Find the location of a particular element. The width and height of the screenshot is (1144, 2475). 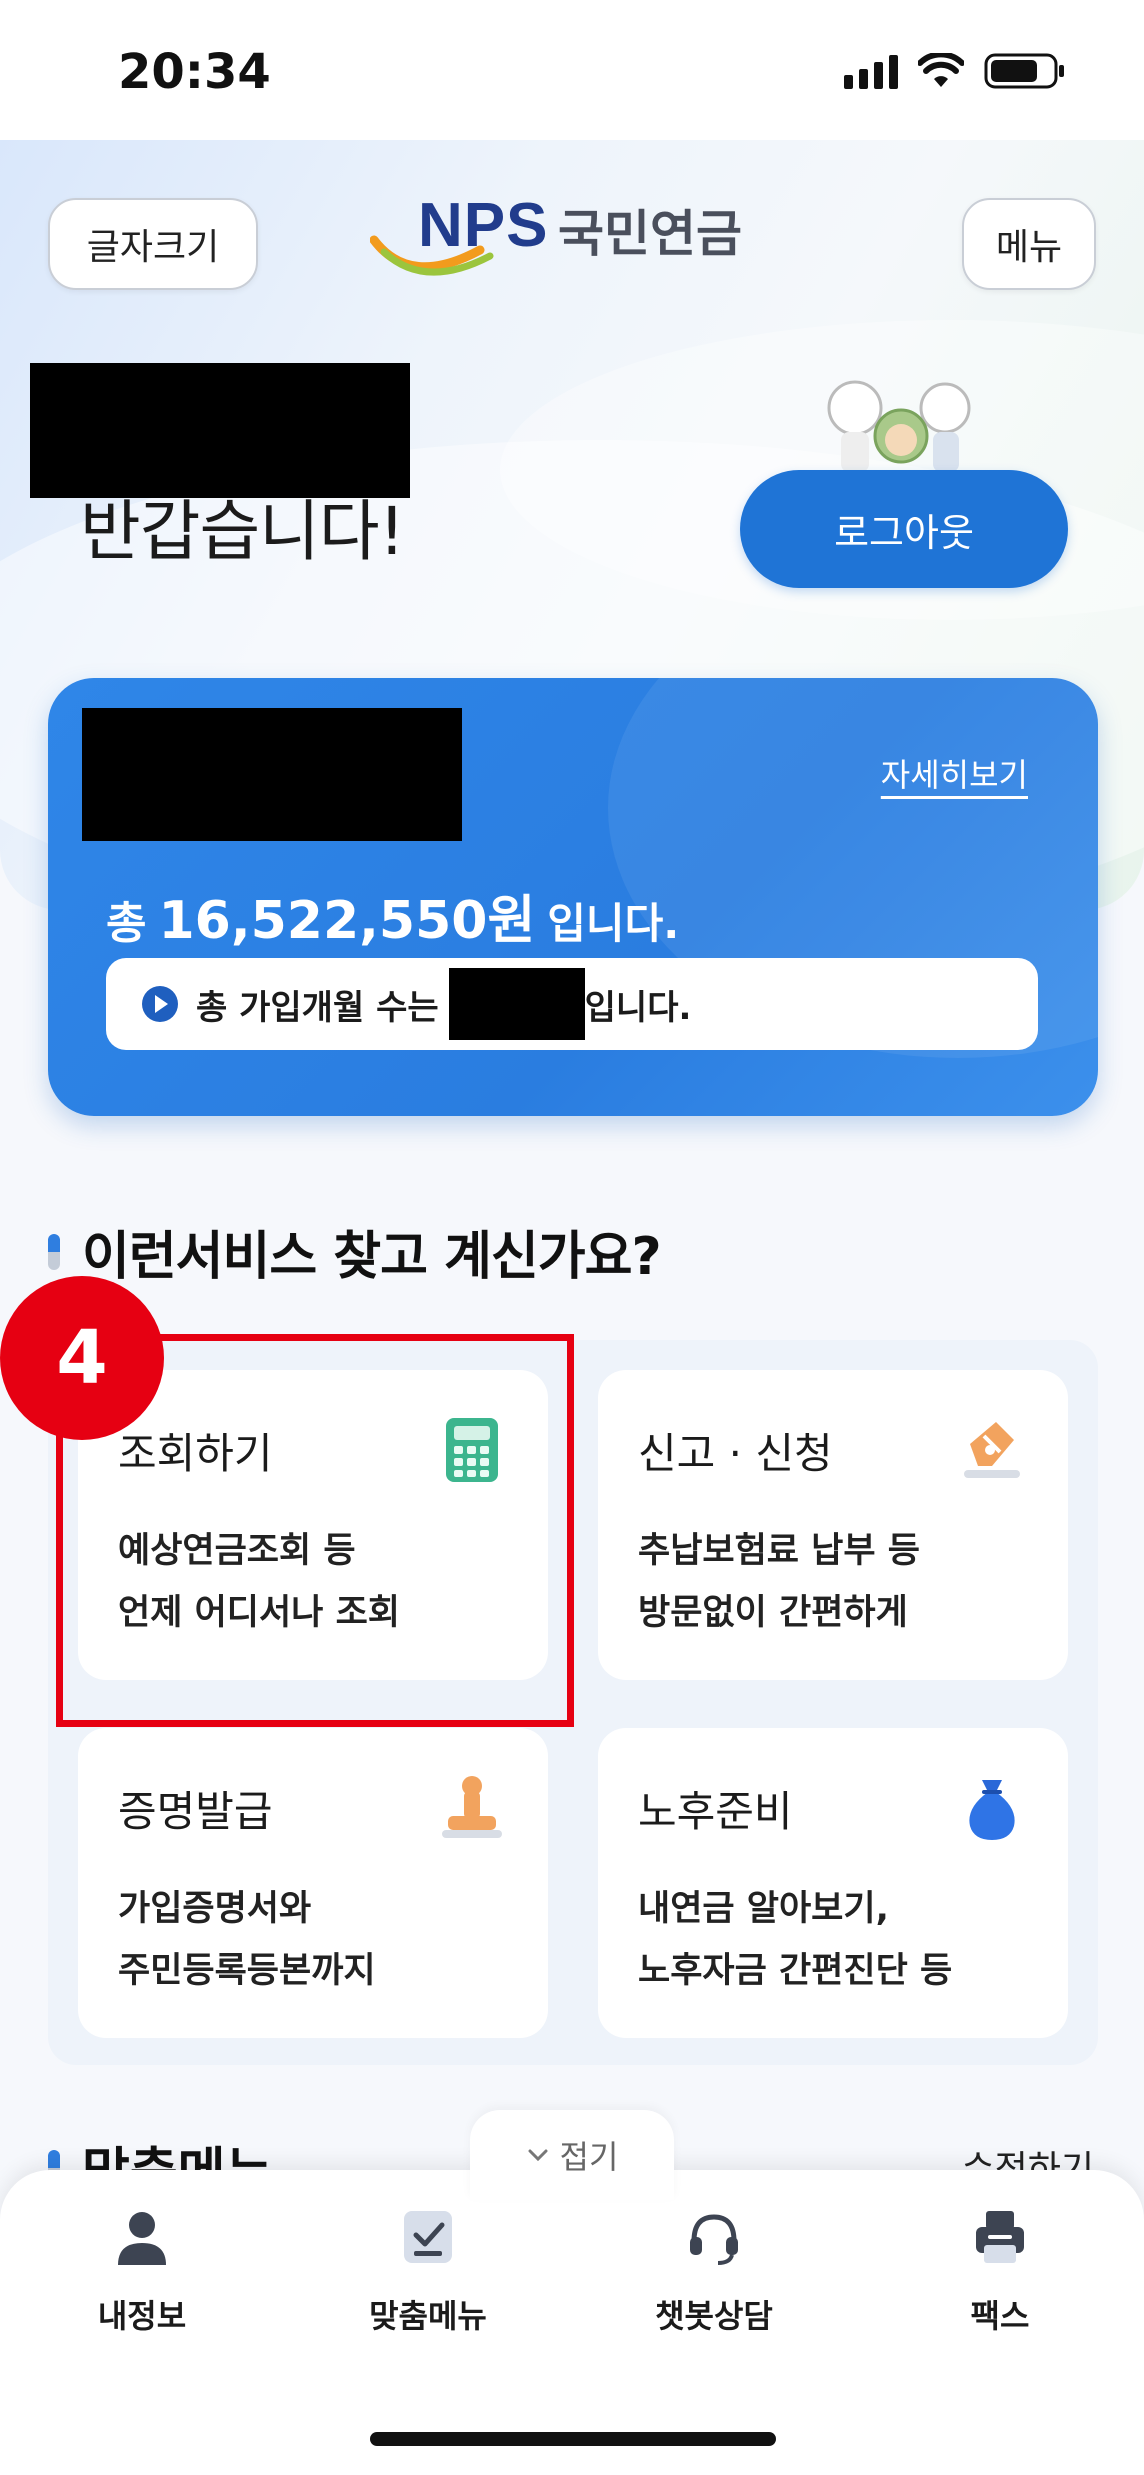

cellular-signal-icon is located at coordinates (871, 71).